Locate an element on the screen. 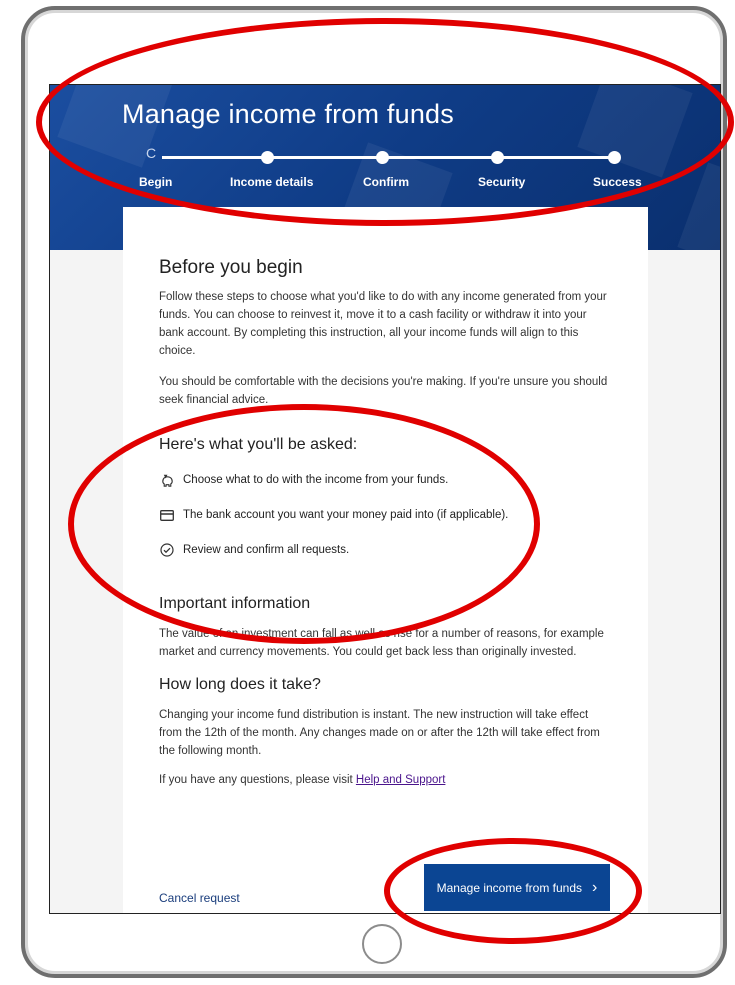  section-title-asked: Here's what you'll be asked: is located at coordinates (258, 444).